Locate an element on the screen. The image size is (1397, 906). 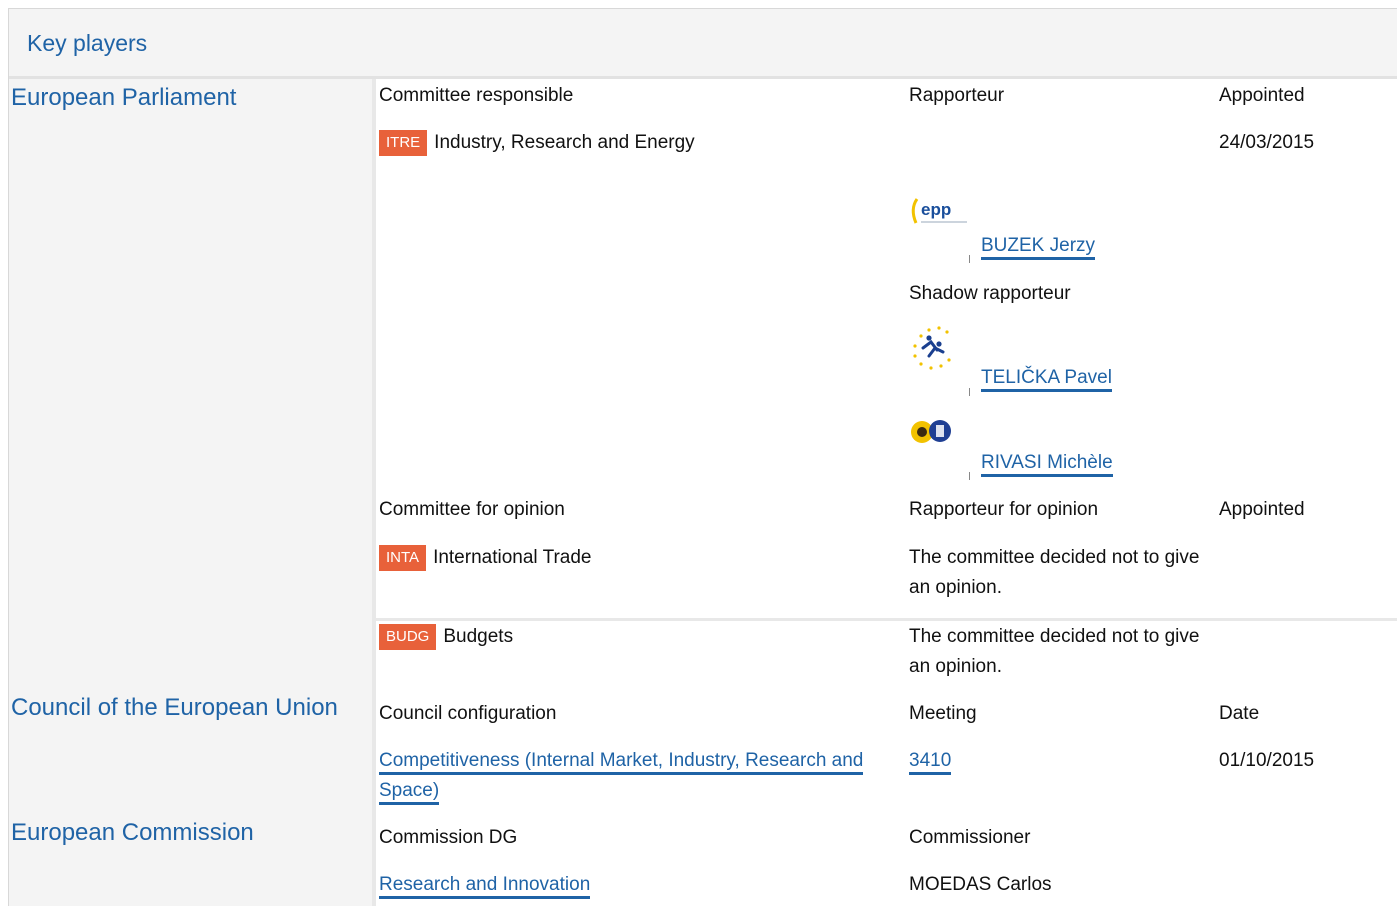
col-header-appointed: Appointed is located at coordinates (1262, 95).